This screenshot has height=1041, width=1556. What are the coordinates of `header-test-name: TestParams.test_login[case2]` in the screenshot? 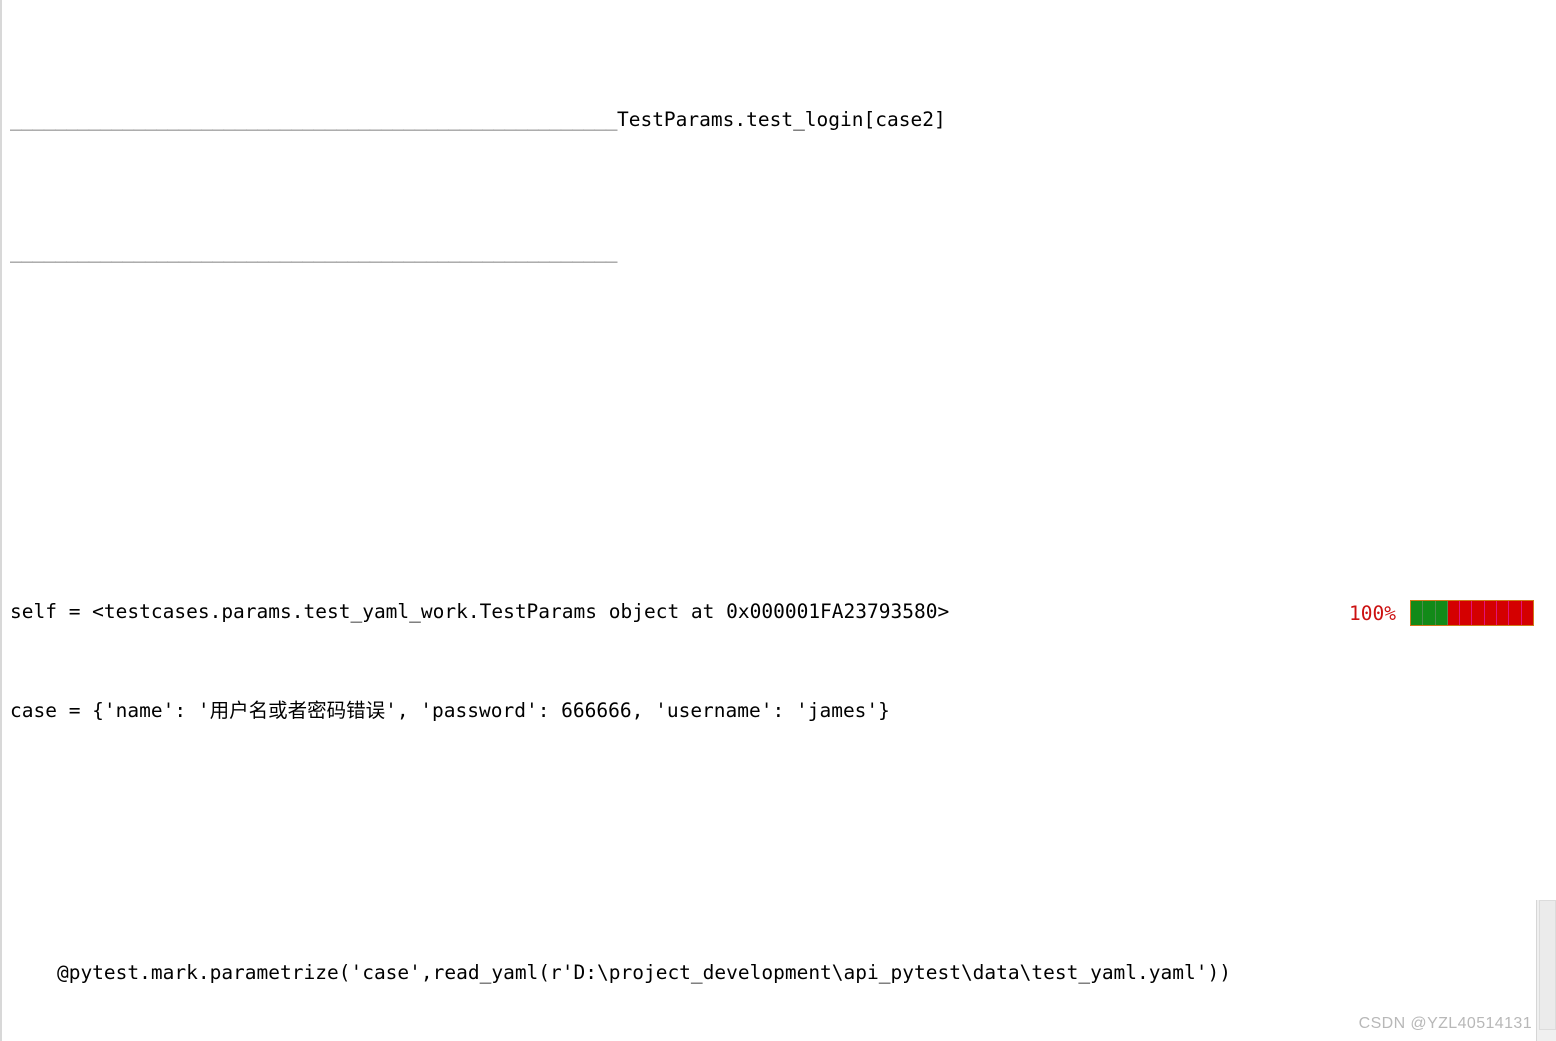 It's located at (781, 120).